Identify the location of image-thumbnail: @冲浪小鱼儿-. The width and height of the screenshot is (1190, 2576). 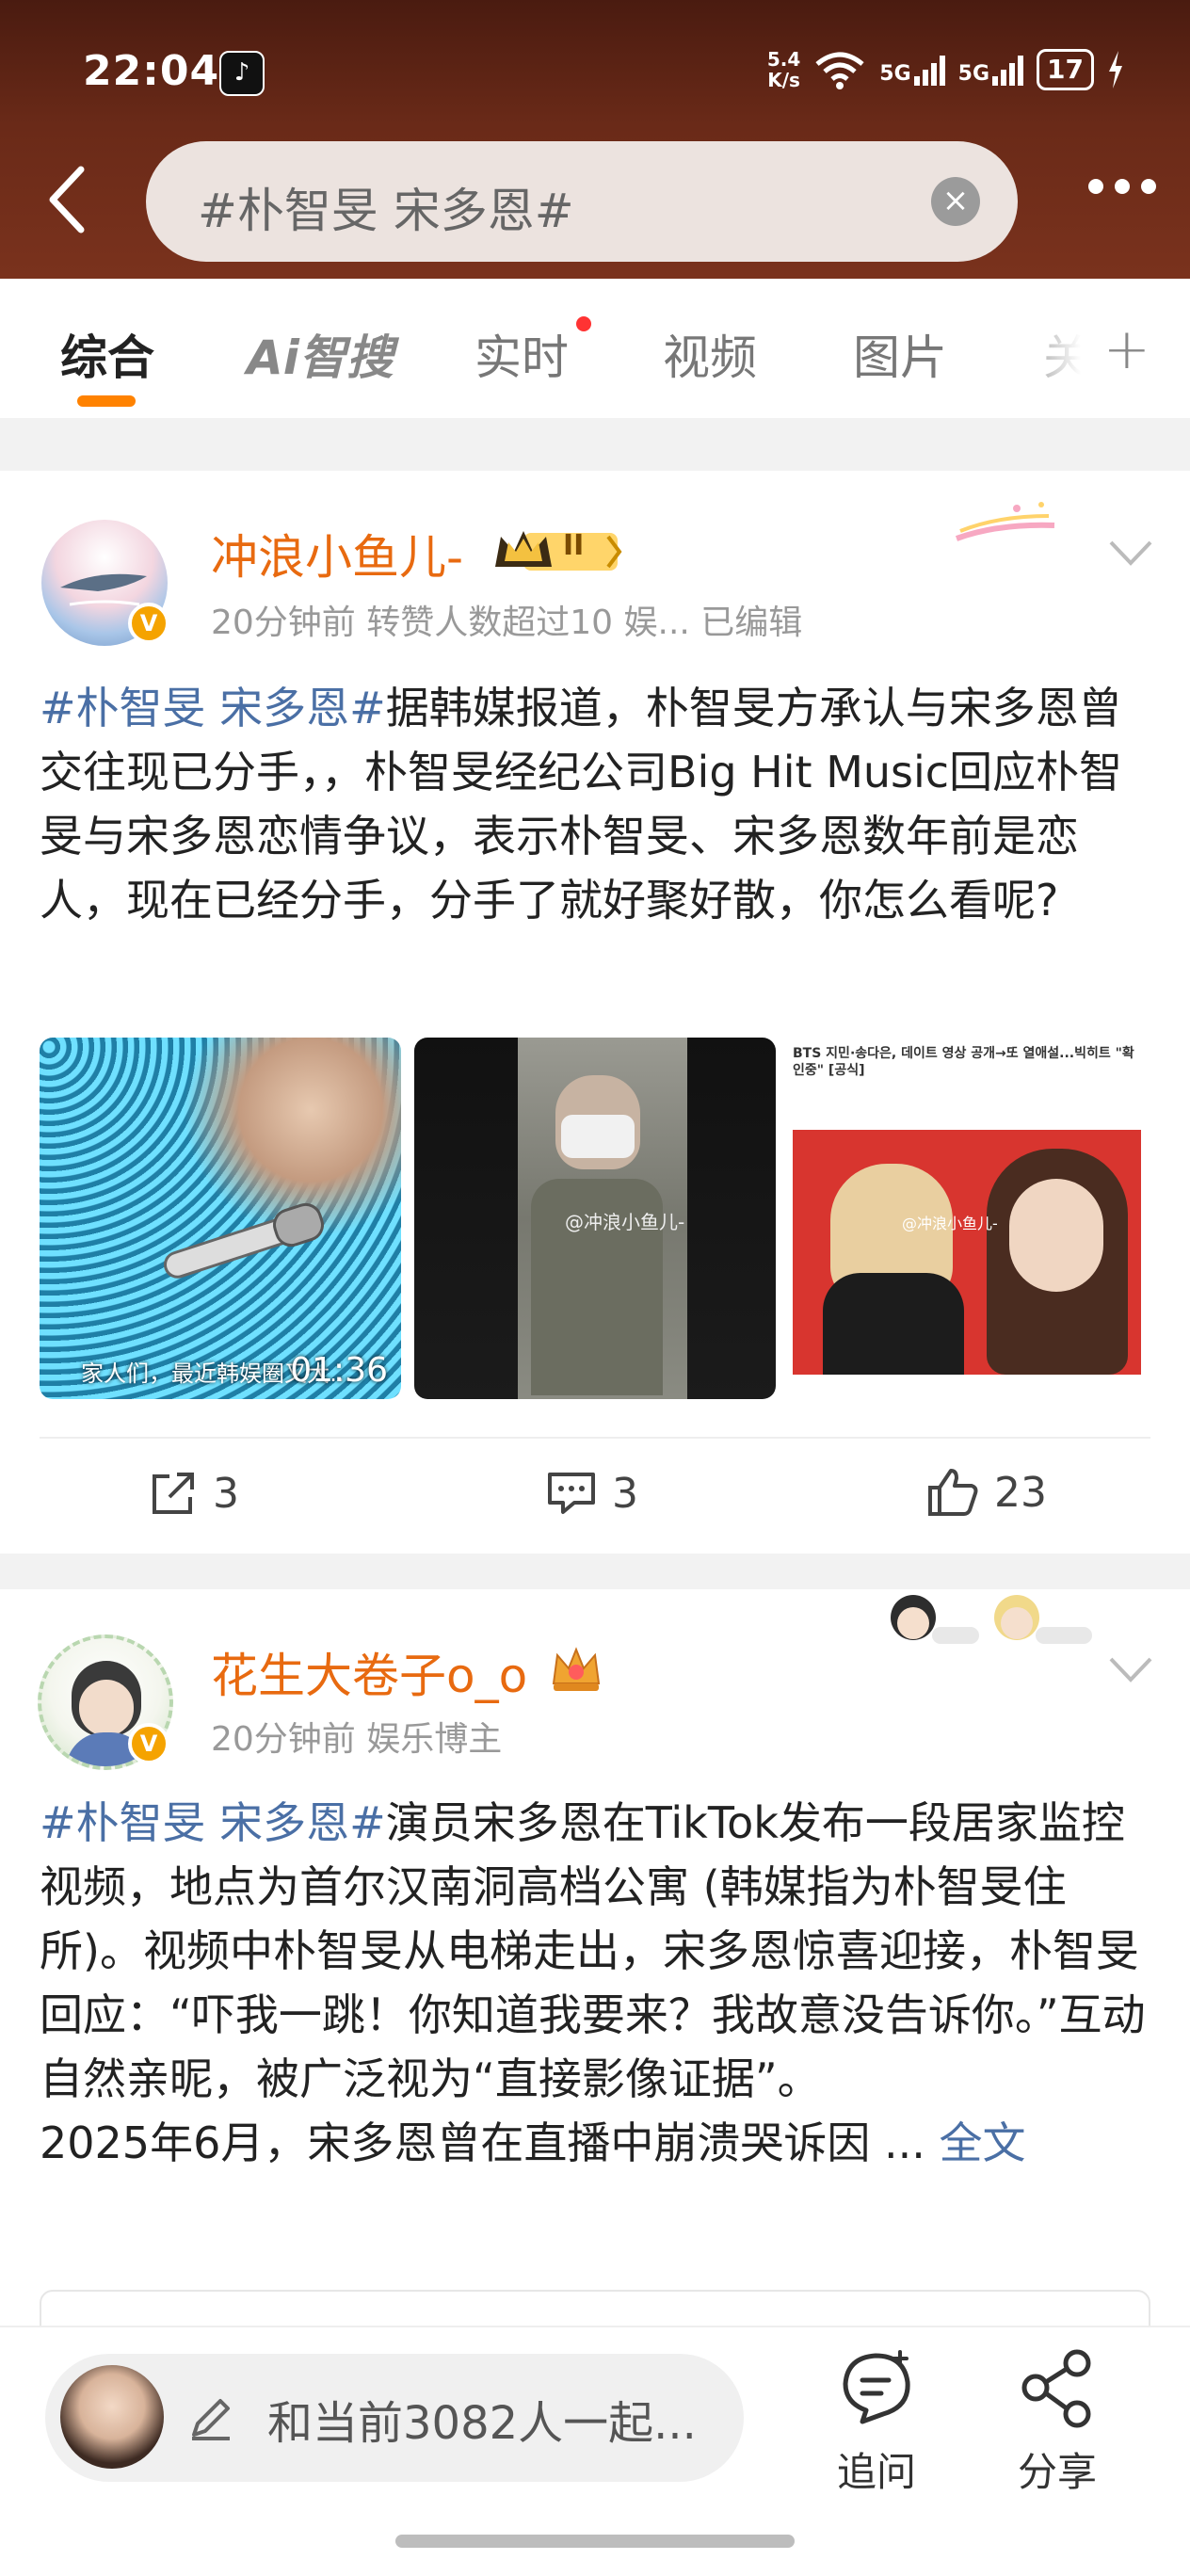
(595, 1218).